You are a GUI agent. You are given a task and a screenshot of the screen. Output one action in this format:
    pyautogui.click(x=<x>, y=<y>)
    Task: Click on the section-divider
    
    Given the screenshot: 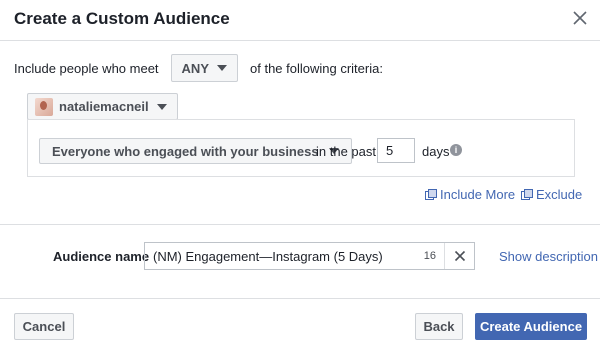 What is the action you would take?
    pyautogui.click(x=300, y=224)
    